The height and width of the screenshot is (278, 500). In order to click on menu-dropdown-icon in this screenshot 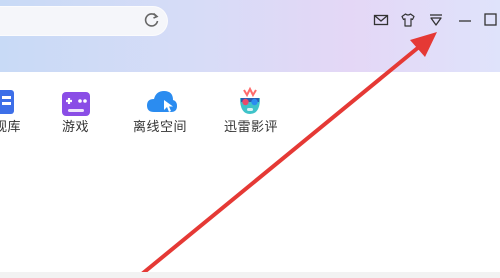, I will do `click(436, 20)`.